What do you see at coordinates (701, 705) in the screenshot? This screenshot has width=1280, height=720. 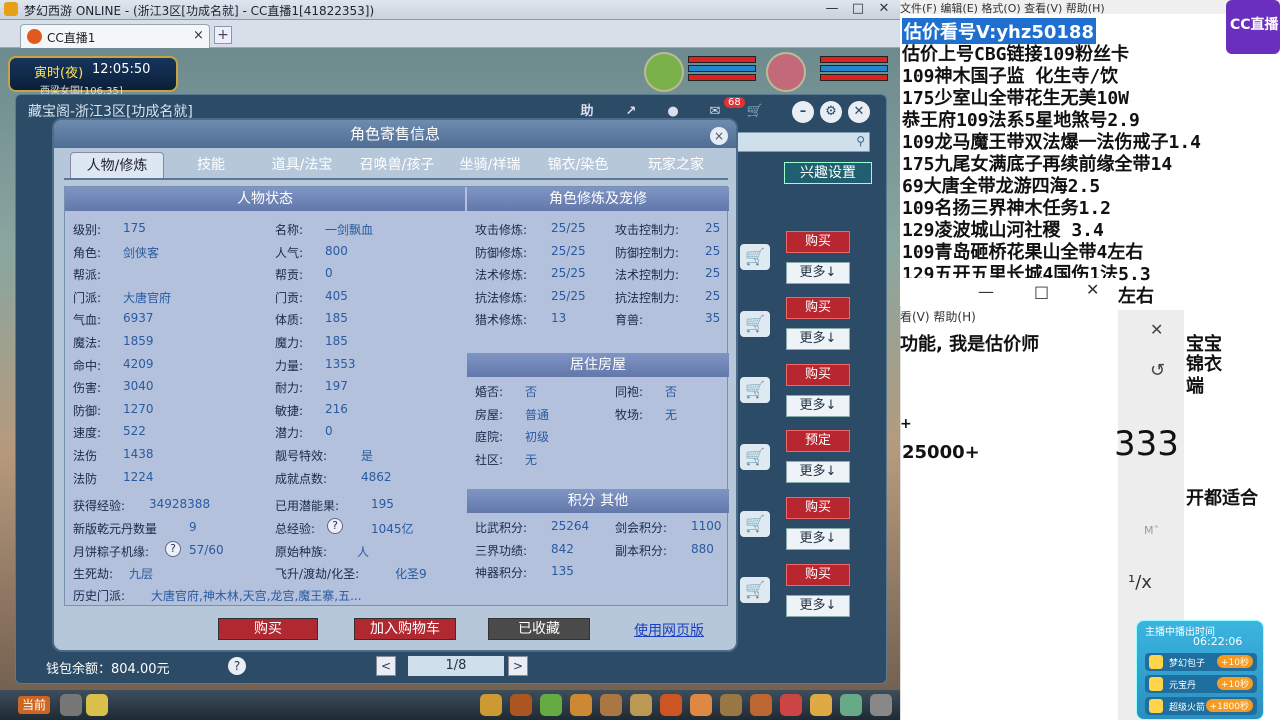 I see `mail-icon` at bounding box center [701, 705].